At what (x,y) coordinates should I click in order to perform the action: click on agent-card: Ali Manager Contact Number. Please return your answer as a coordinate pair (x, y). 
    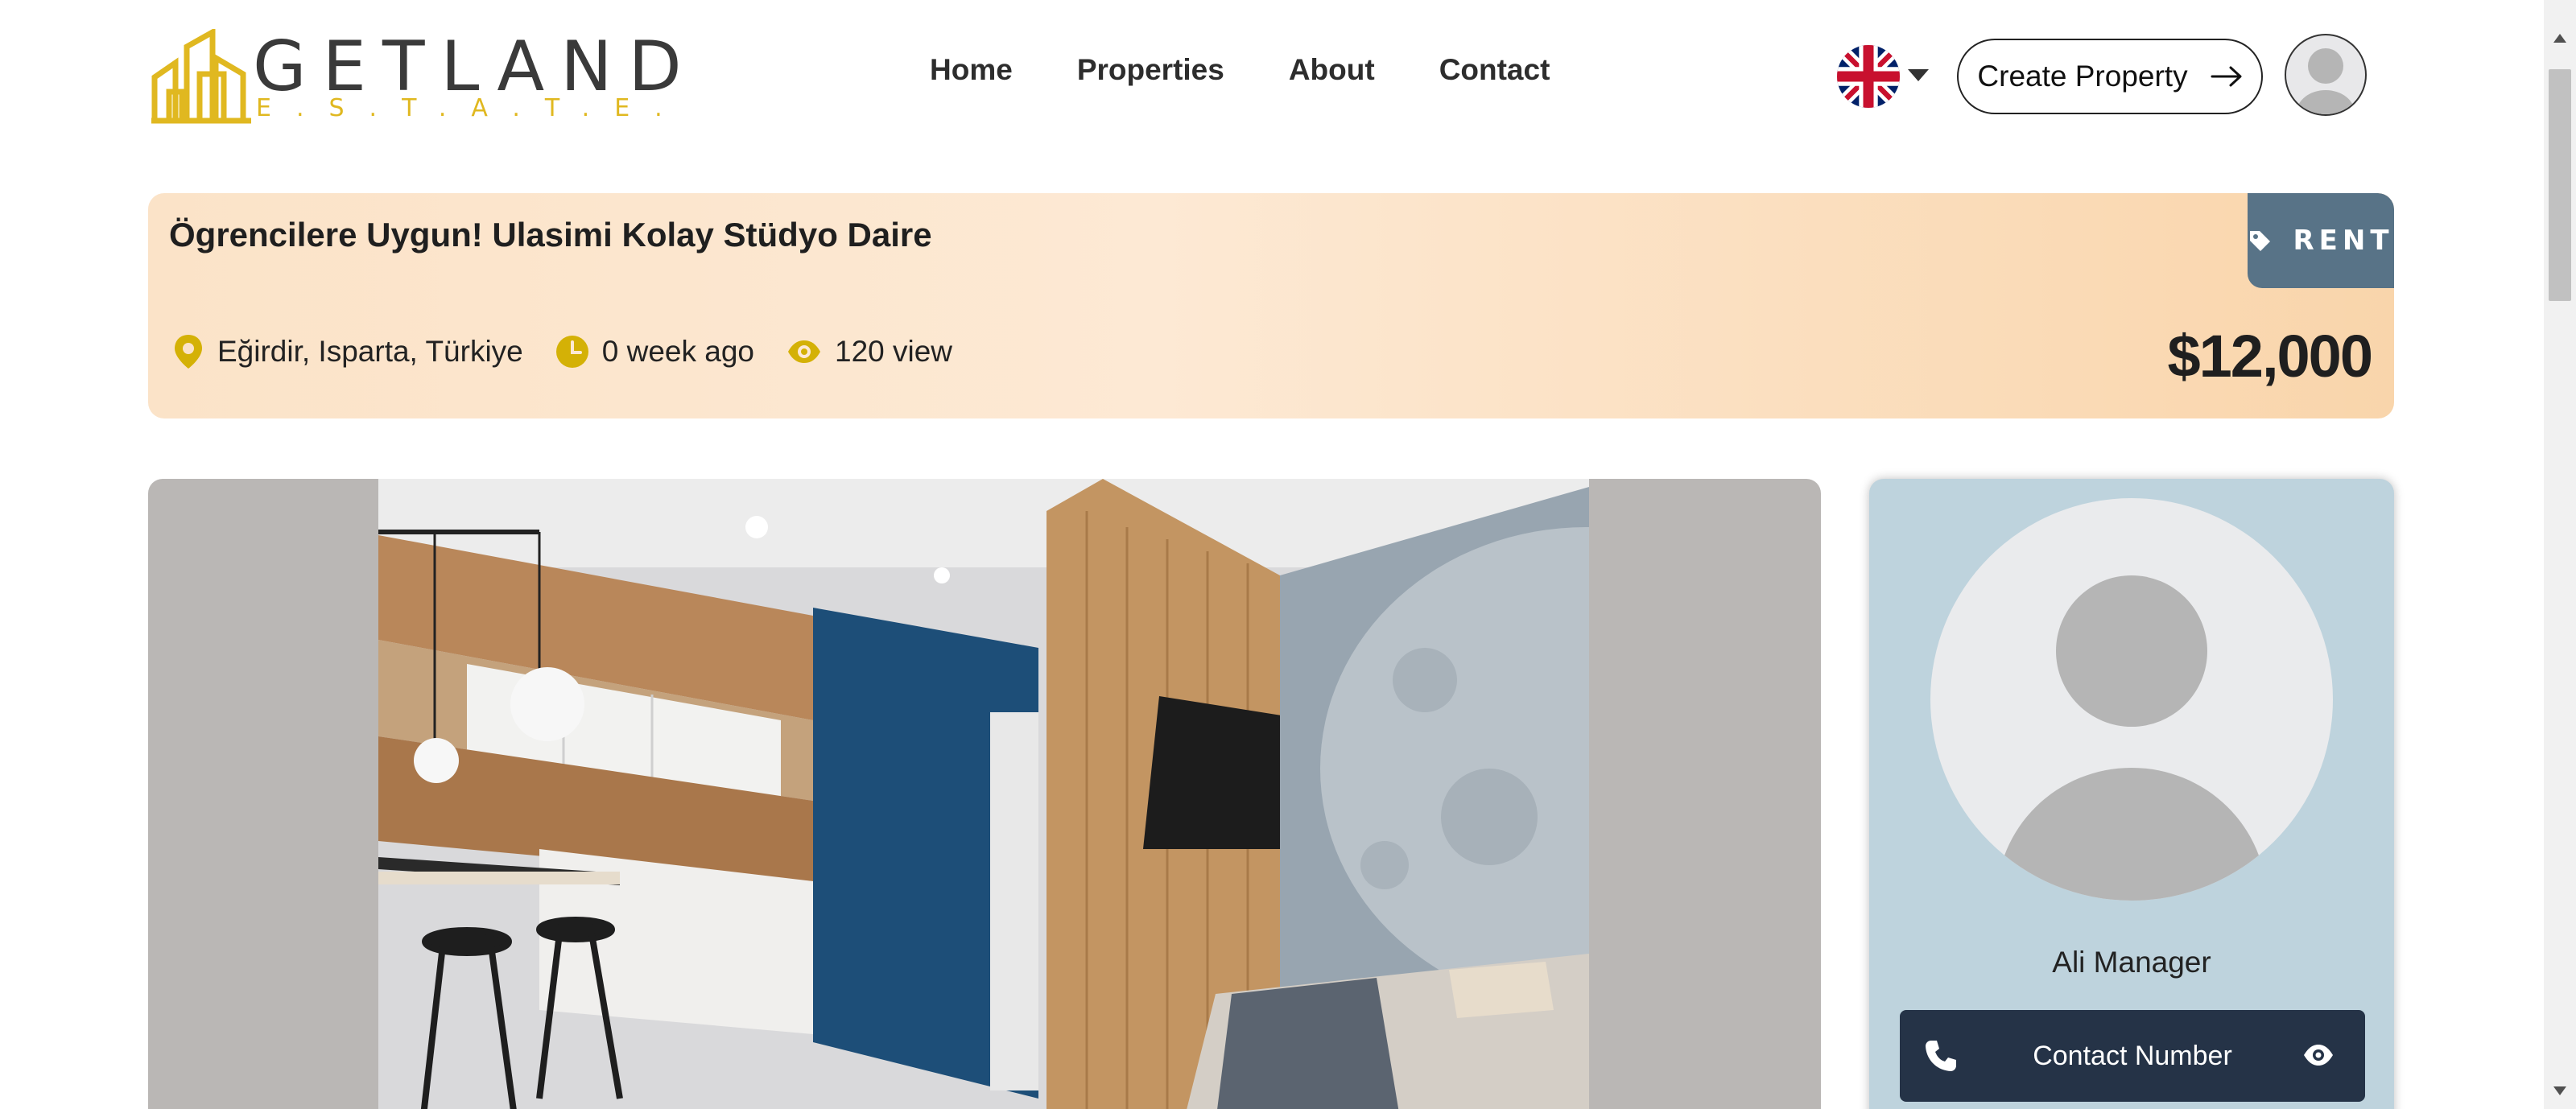
    Looking at the image, I should click on (2131, 794).